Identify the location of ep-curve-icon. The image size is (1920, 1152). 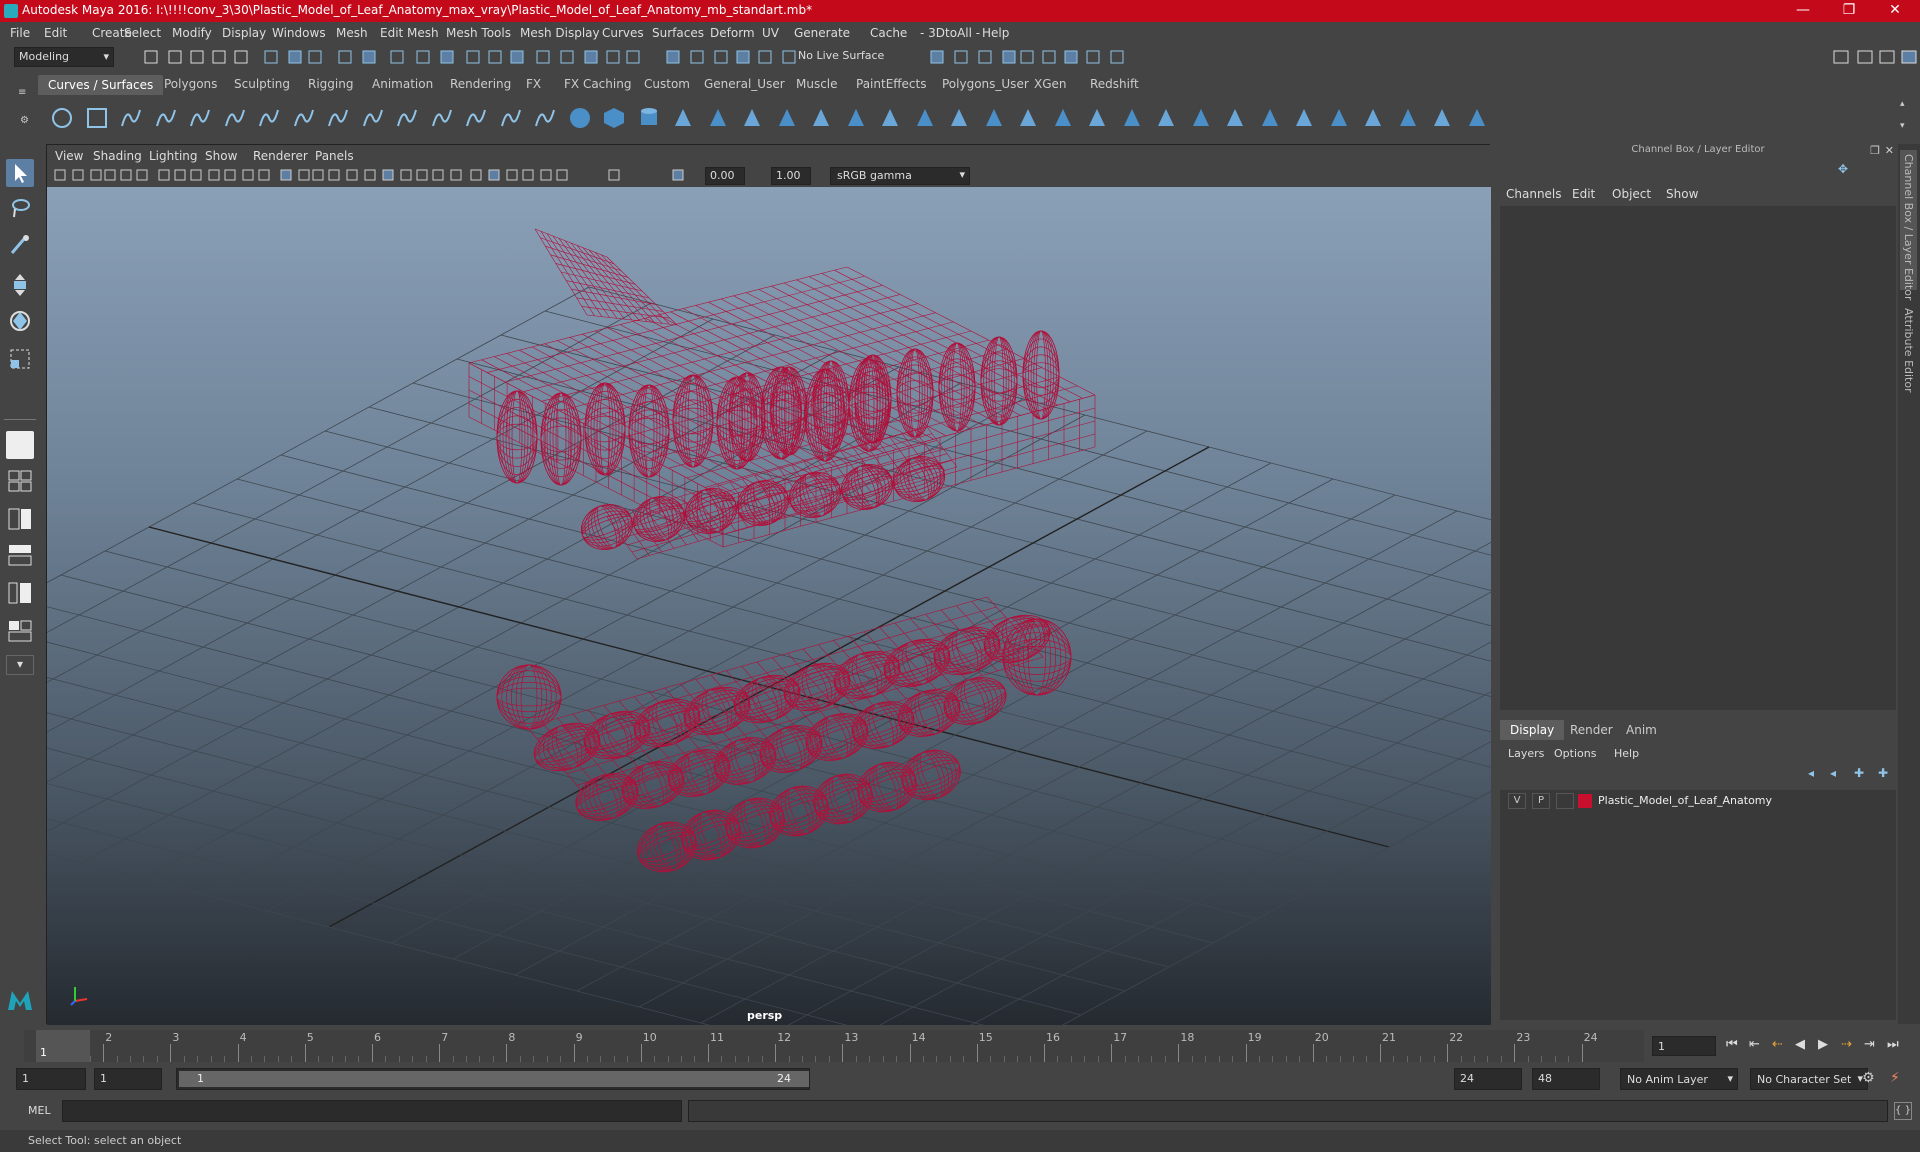
(166, 118).